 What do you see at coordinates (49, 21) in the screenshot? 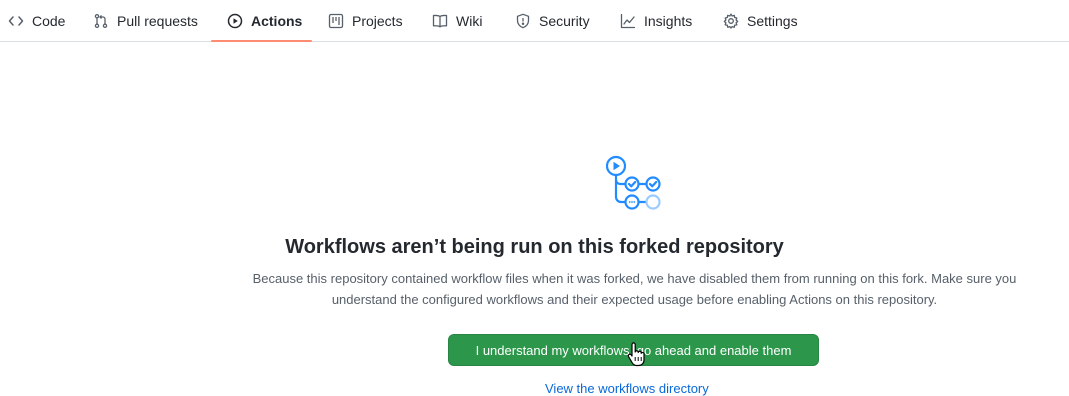
I see `tab-code-label: Code` at bounding box center [49, 21].